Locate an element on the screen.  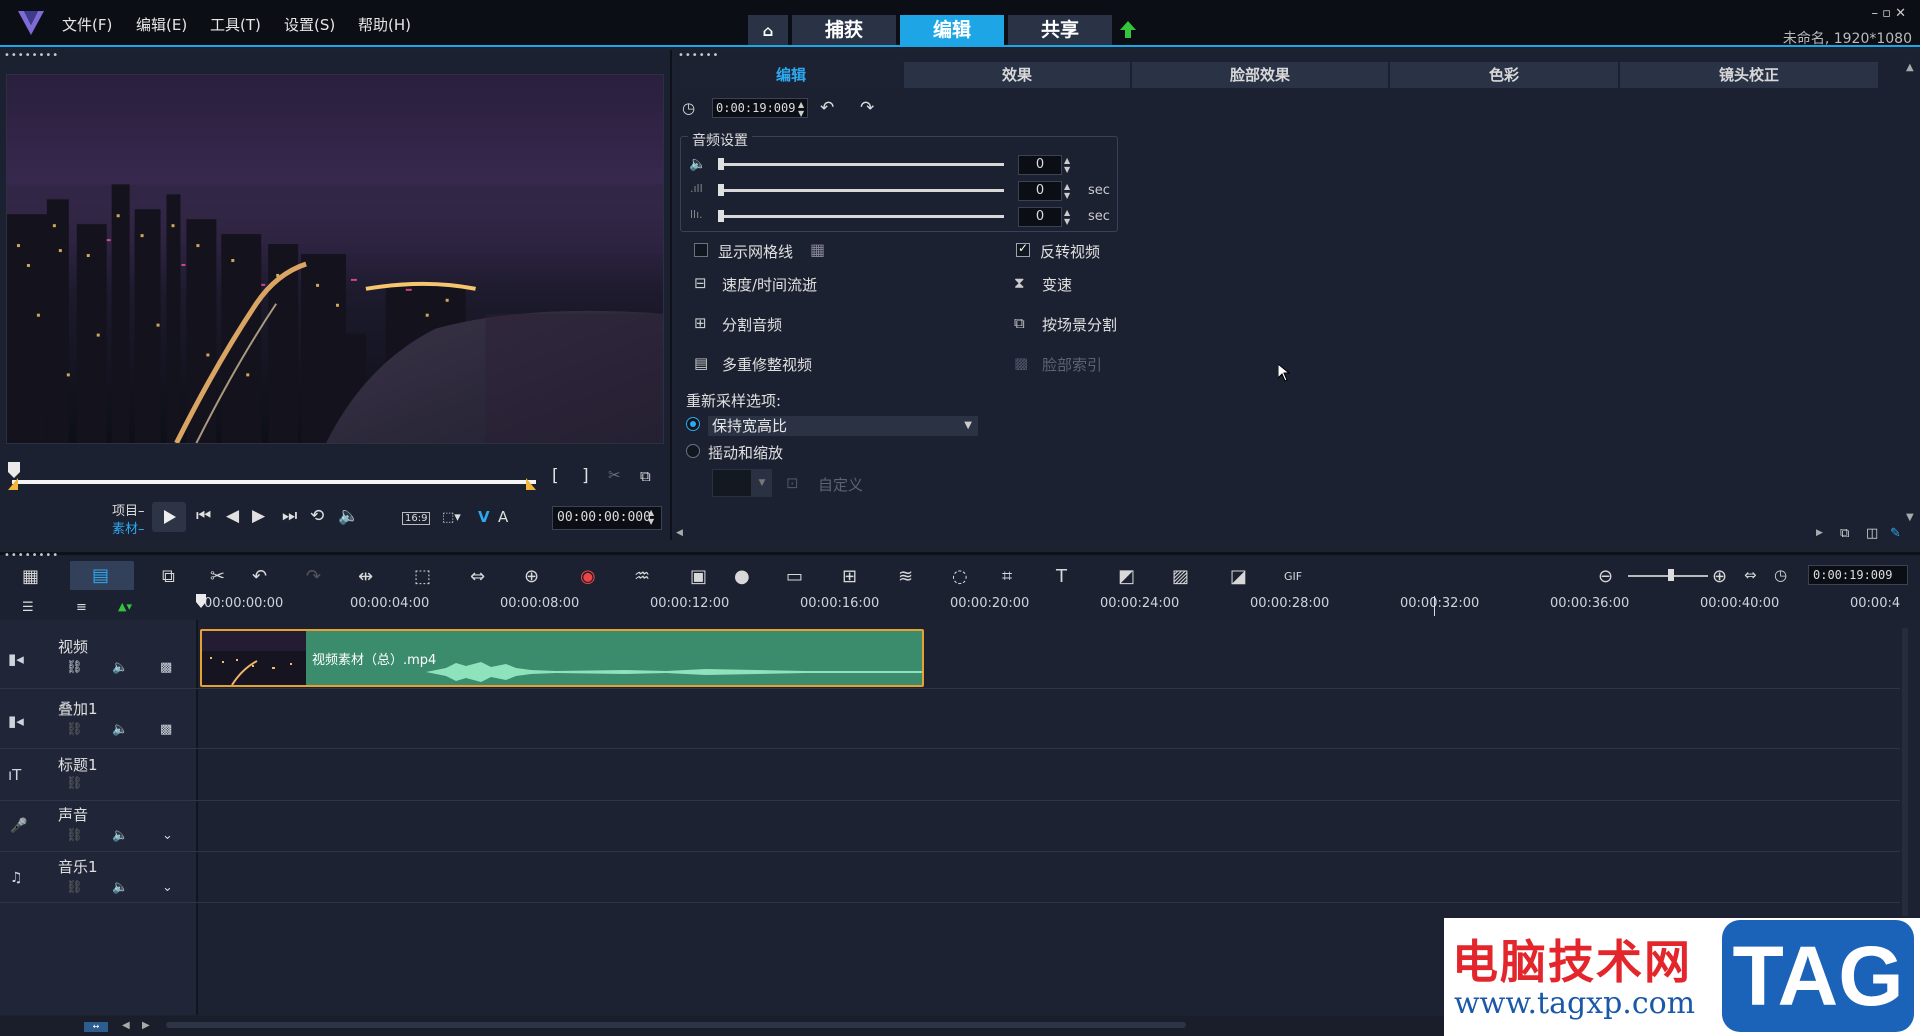
reverse-video-checkbox: ✓ is located at coordinates (1023, 249).